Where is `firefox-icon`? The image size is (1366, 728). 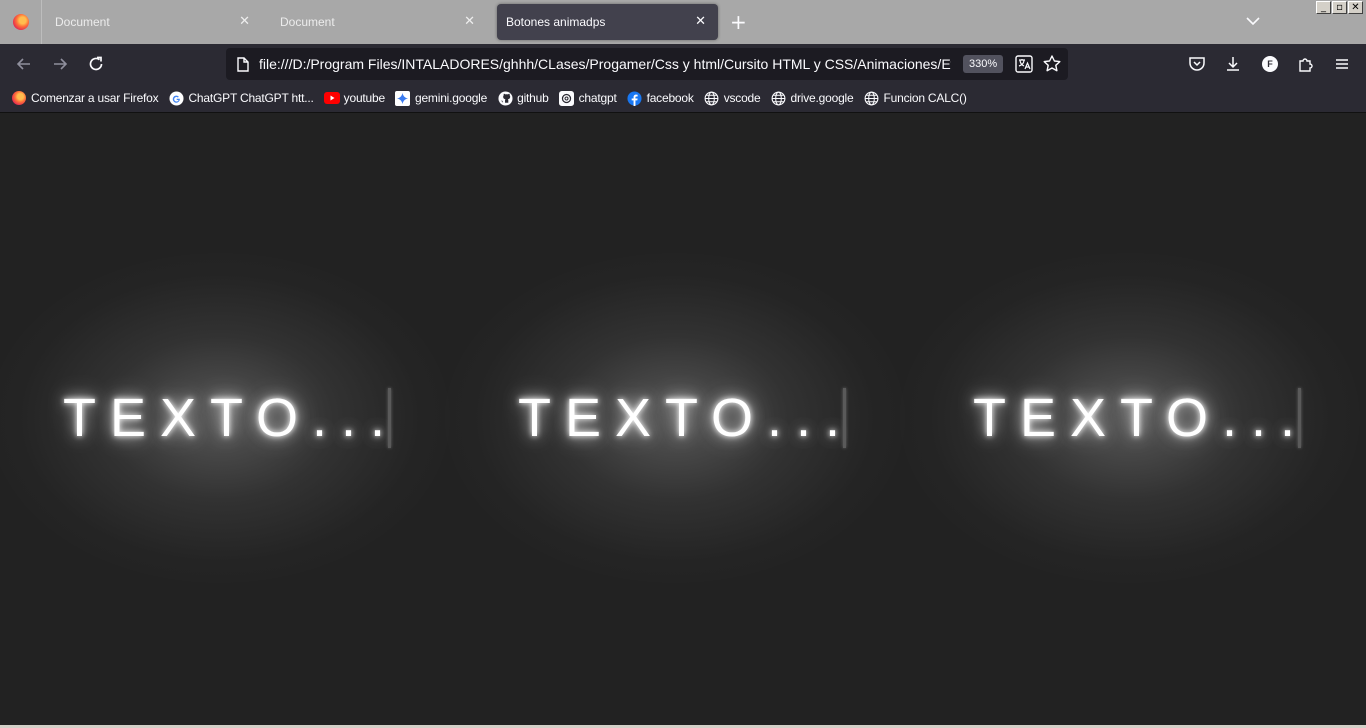
firefox-icon is located at coordinates (19, 98).